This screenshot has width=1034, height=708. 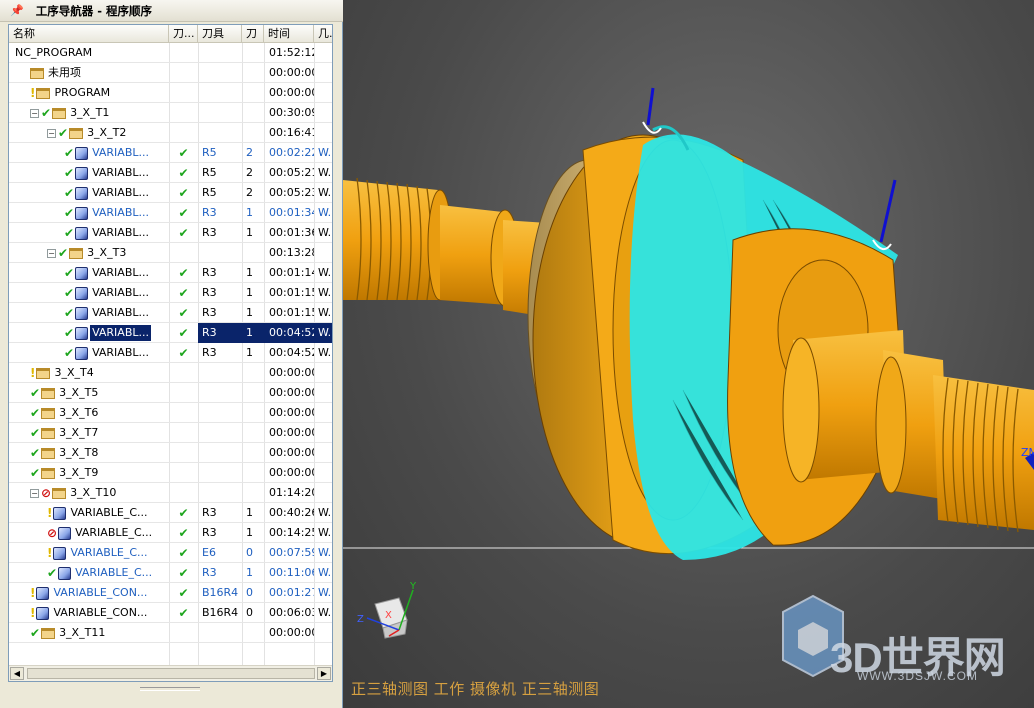 What do you see at coordinates (324, 673) in the screenshot?
I see `scroll-right-icon: ▶` at bounding box center [324, 673].